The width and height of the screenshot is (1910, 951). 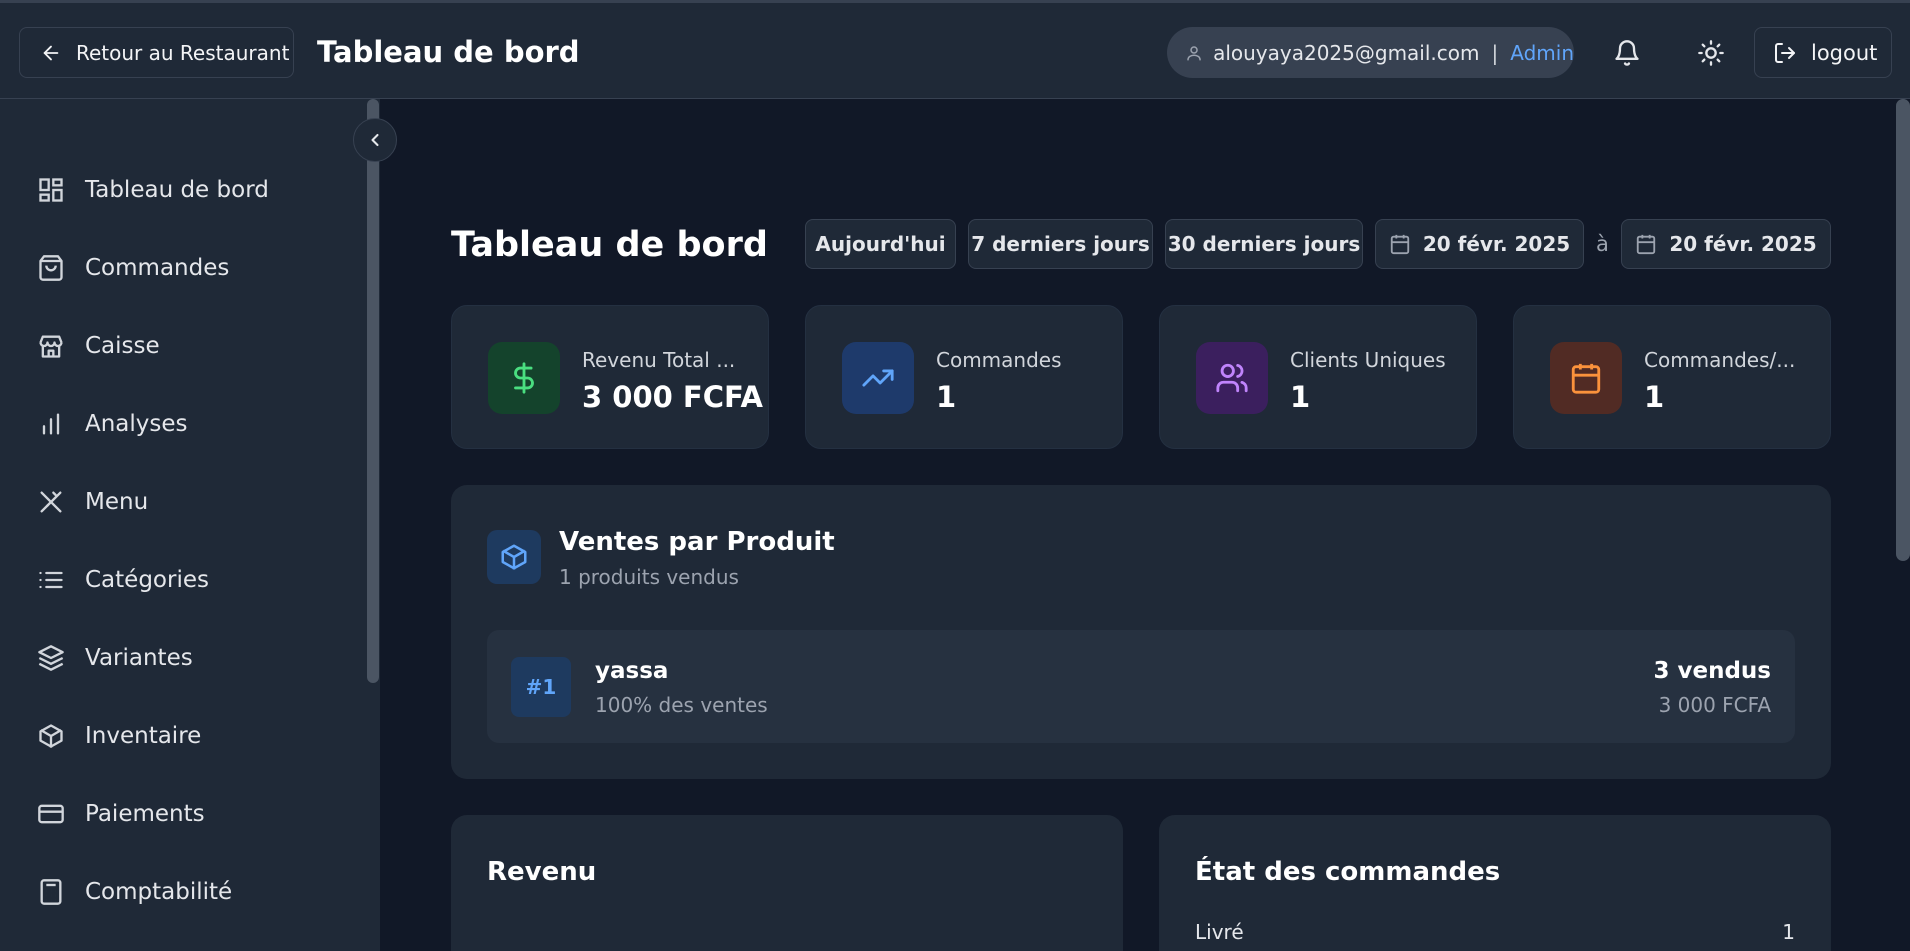 What do you see at coordinates (51, 814) in the screenshot?
I see `credit-card-icon` at bounding box center [51, 814].